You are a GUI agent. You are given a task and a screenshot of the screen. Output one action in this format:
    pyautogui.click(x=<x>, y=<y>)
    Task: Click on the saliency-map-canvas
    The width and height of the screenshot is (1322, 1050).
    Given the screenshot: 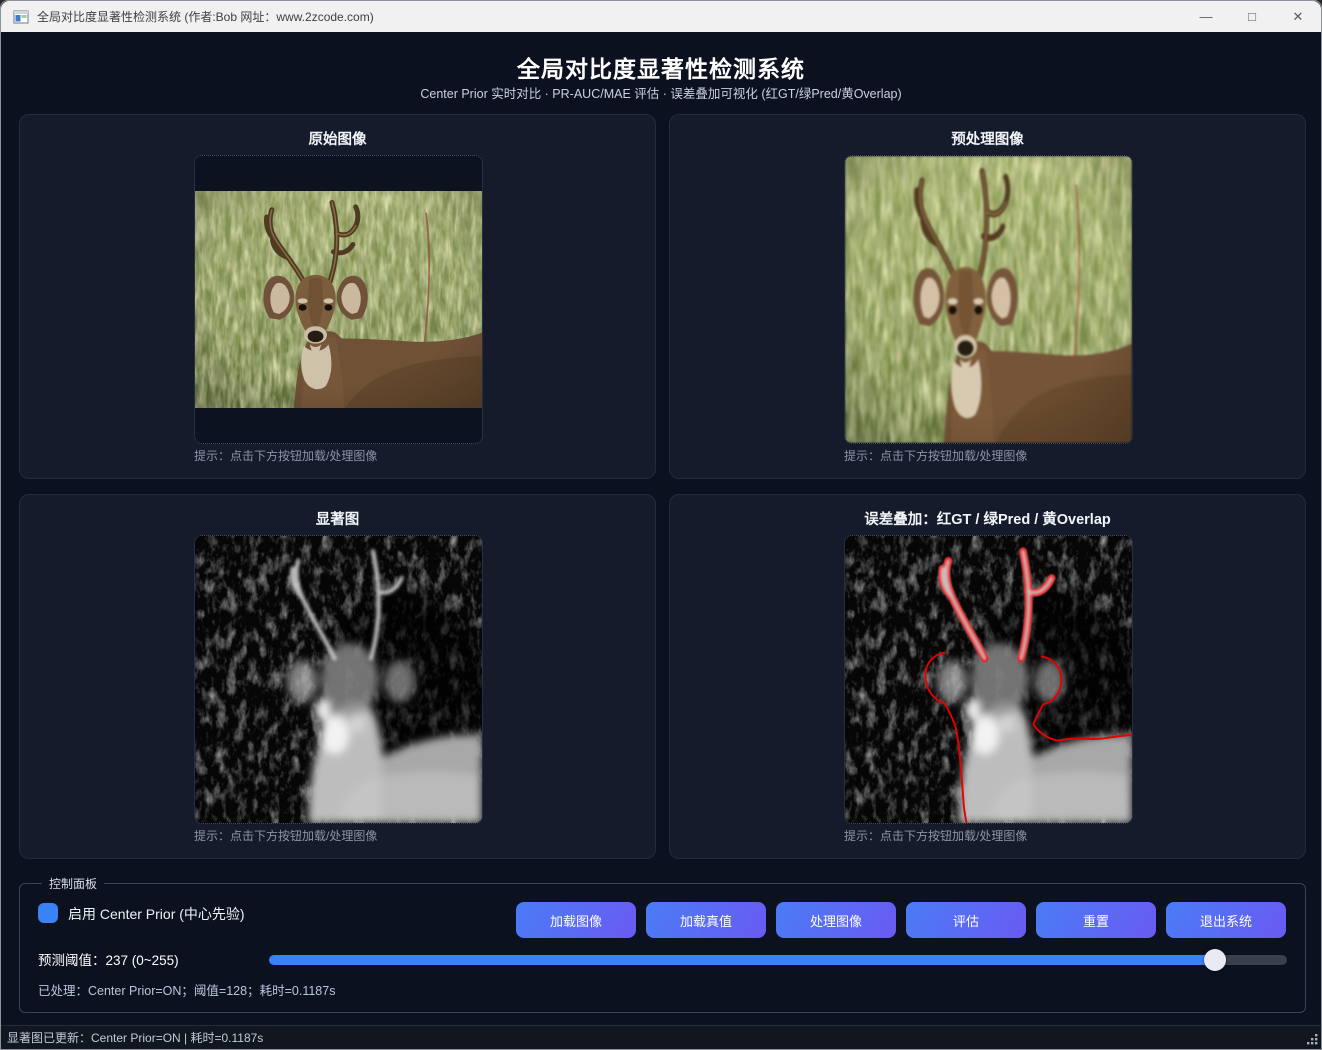 What is the action you would take?
    pyautogui.click(x=338, y=679)
    